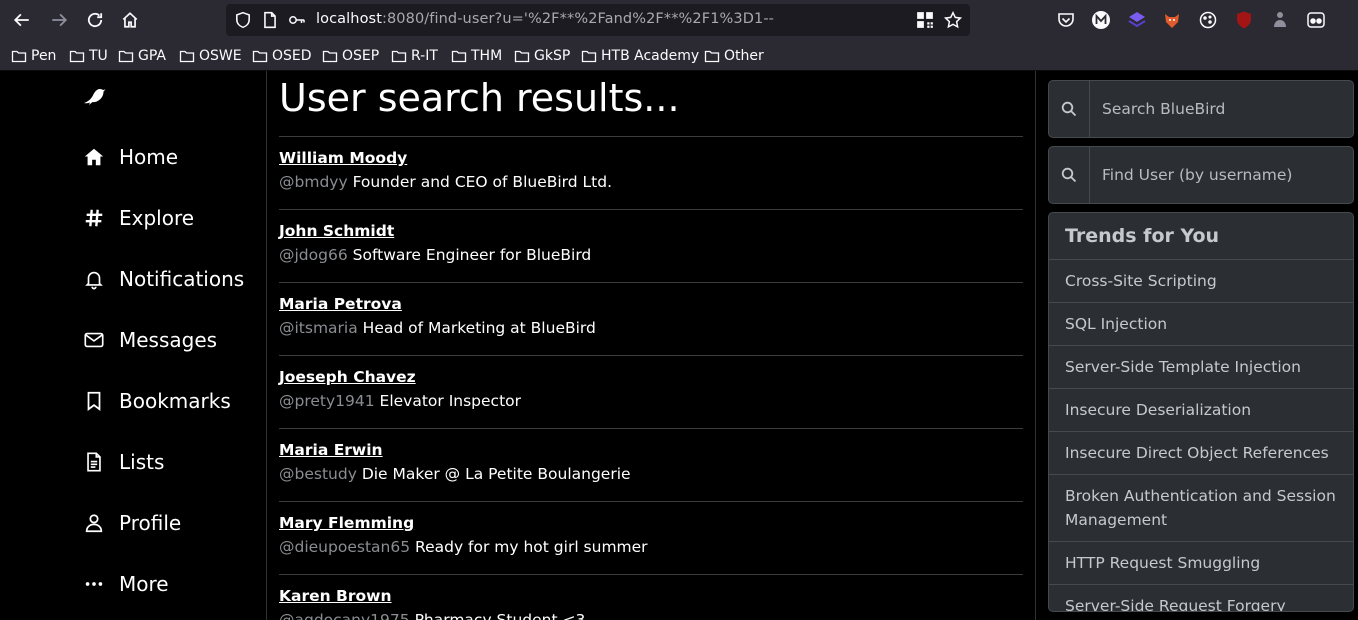 Image resolution: width=1358 pixels, height=620 pixels. Describe the element at coordinates (361, 56) in the screenshot. I see `bookmark-label: OSEP` at that location.